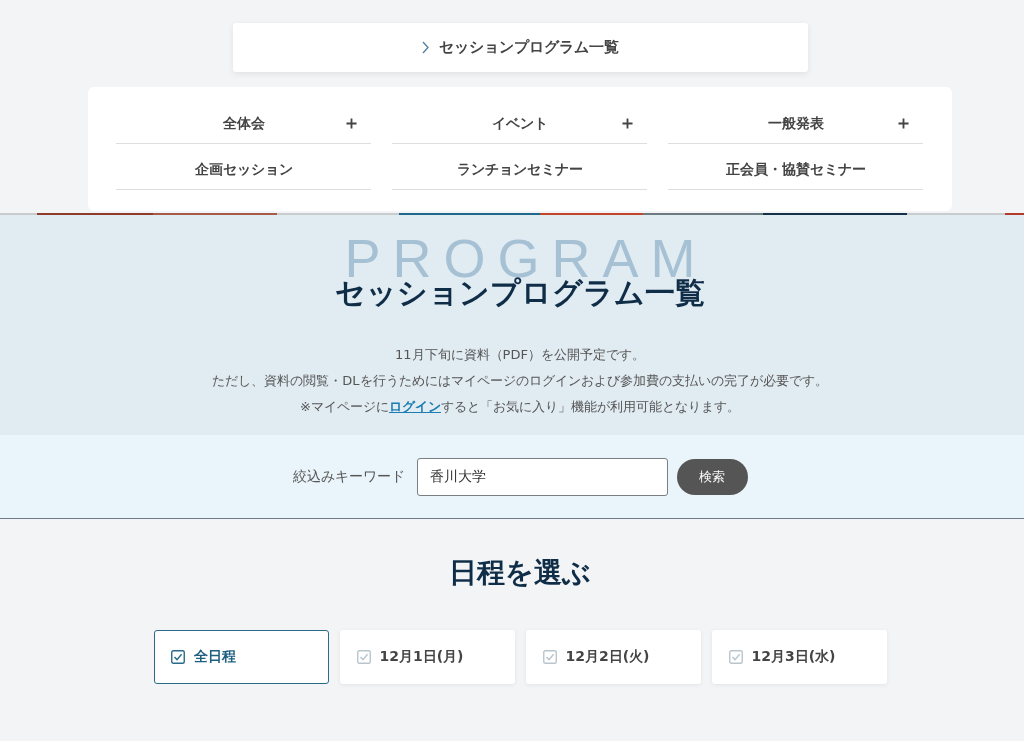  What do you see at coordinates (348, 476) in the screenshot?
I see `keyword-label: 絞込みキーワード` at bounding box center [348, 476].